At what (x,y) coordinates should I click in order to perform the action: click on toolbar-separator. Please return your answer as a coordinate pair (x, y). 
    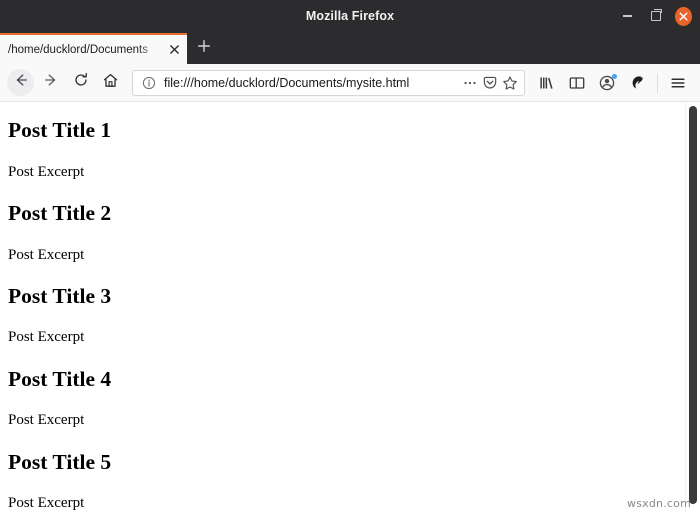
    Looking at the image, I should click on (657, 82).